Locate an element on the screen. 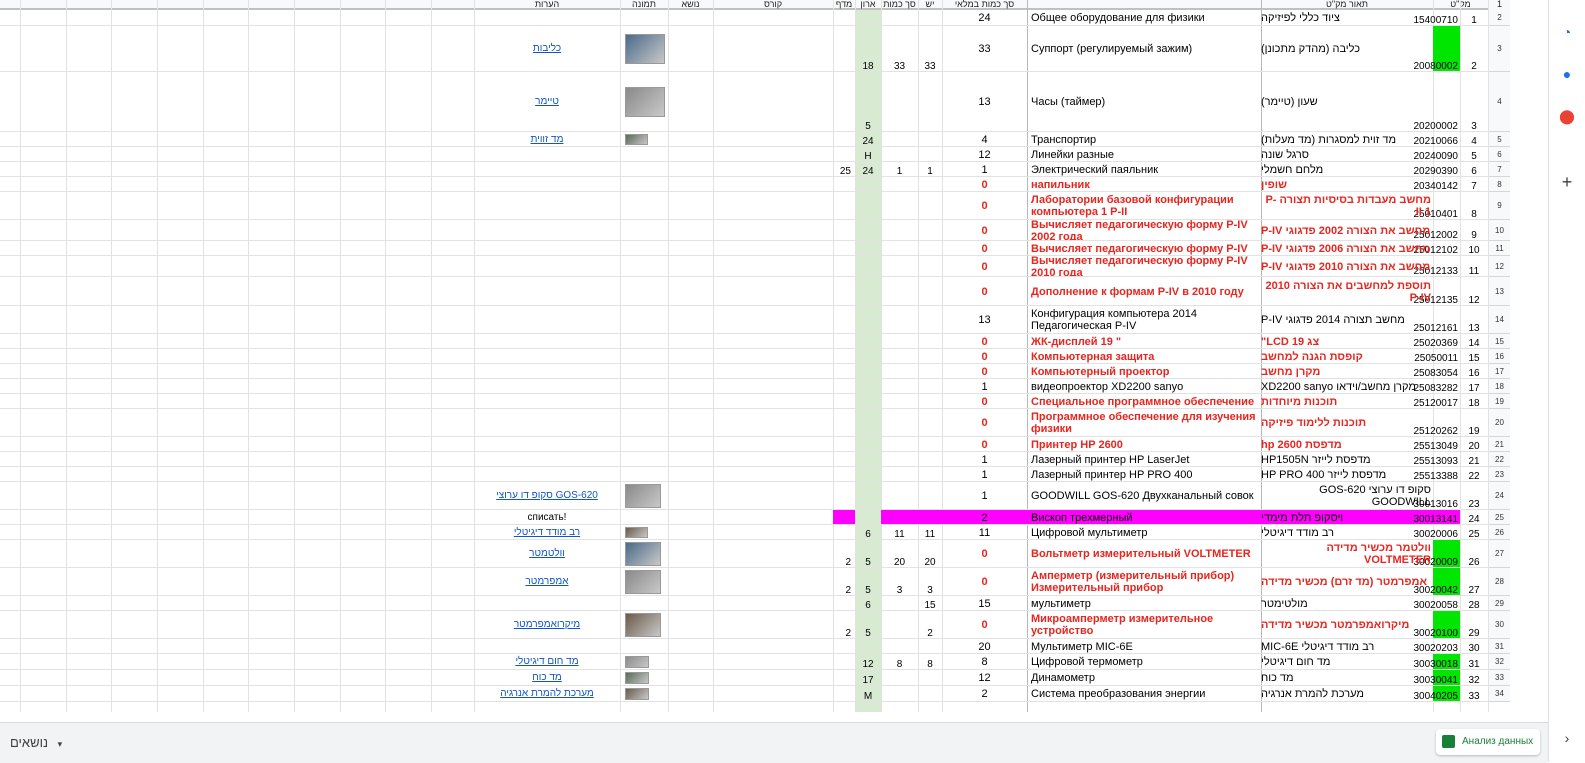  russian-description: Принтер HP 2600 is located at coordinates (1144, 444).